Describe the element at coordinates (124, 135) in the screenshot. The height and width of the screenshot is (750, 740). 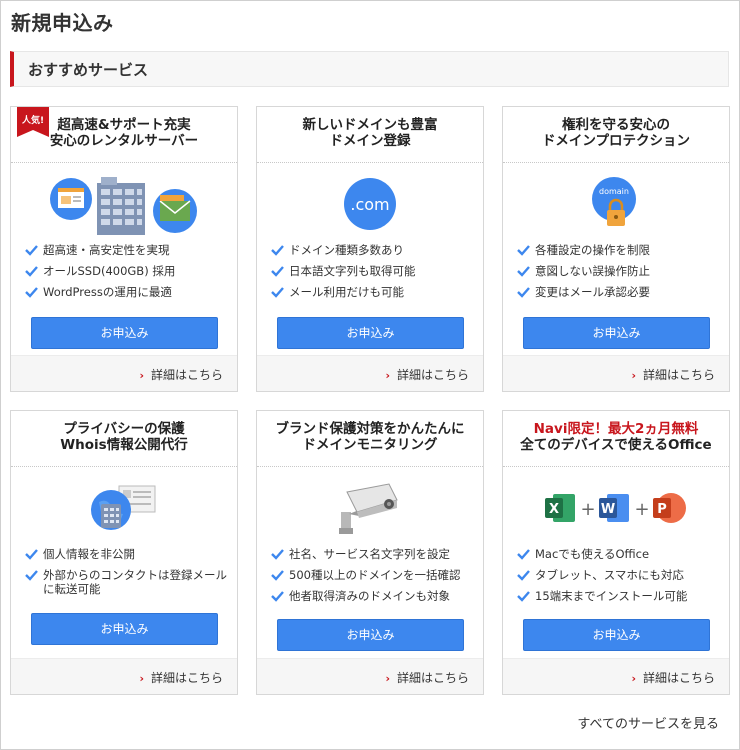
I see `card-title: 超高速&サポート充実 安心のレンタルサーバー` at that location.